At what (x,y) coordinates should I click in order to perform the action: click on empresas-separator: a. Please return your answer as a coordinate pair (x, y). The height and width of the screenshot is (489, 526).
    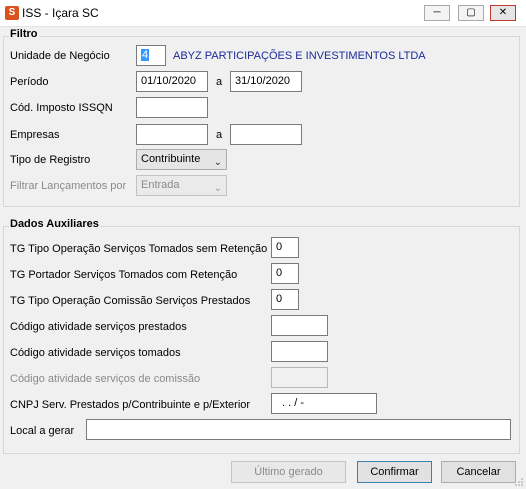
    Looking at the image, I should click on (219, 135).